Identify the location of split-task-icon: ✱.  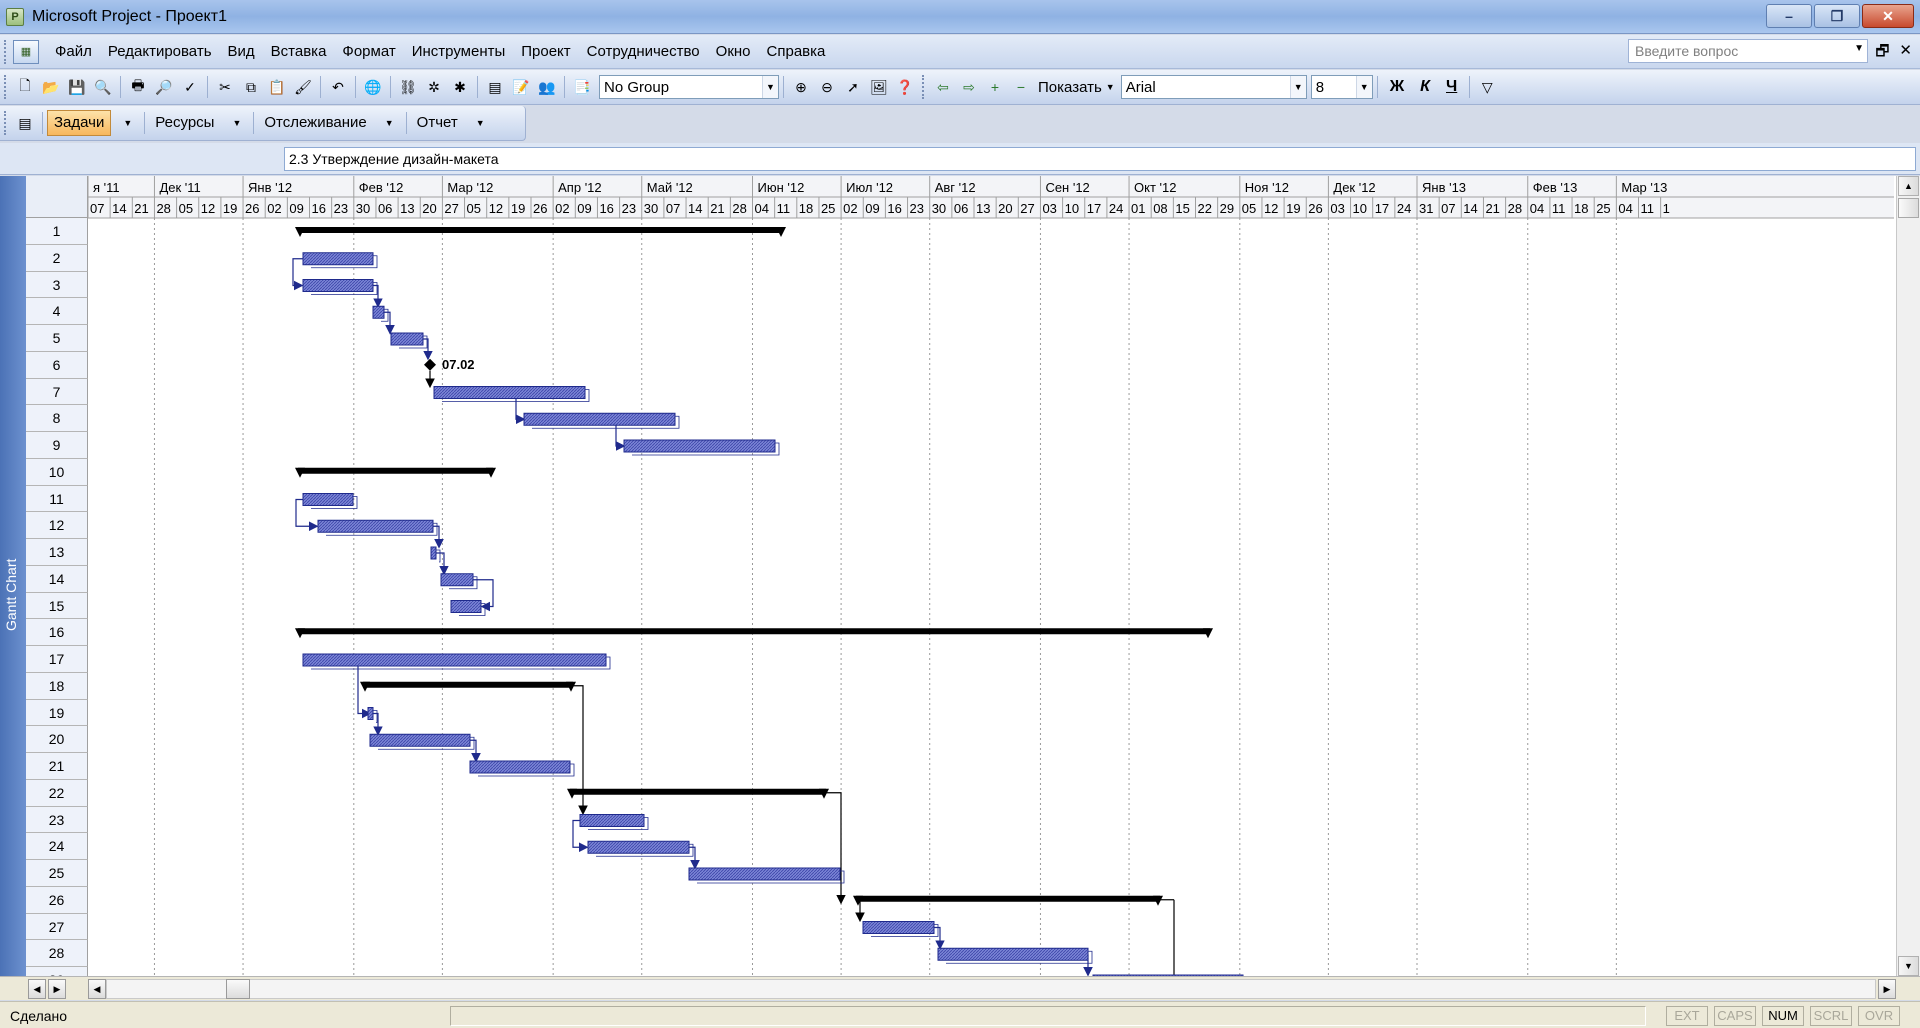
(460, 87).